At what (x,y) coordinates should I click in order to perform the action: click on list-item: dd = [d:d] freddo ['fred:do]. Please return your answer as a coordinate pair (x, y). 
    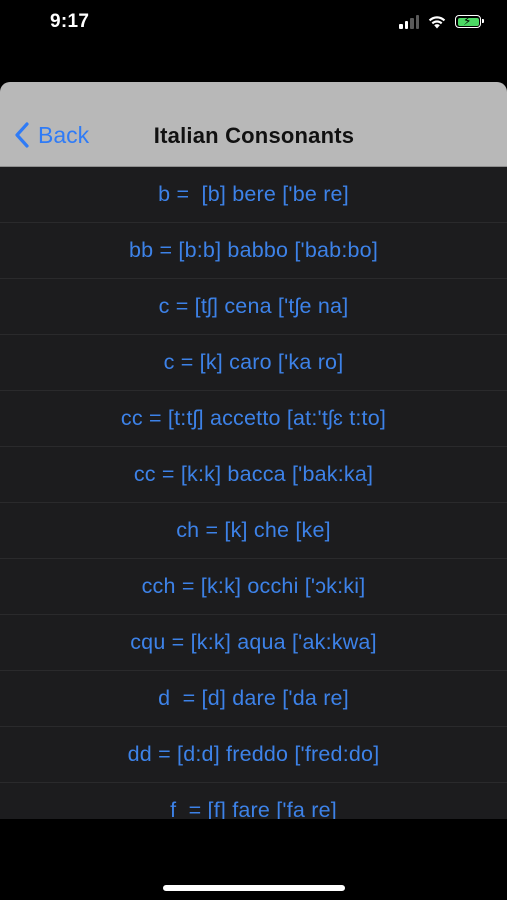
    Looking at the image, I should click on (253, 755).